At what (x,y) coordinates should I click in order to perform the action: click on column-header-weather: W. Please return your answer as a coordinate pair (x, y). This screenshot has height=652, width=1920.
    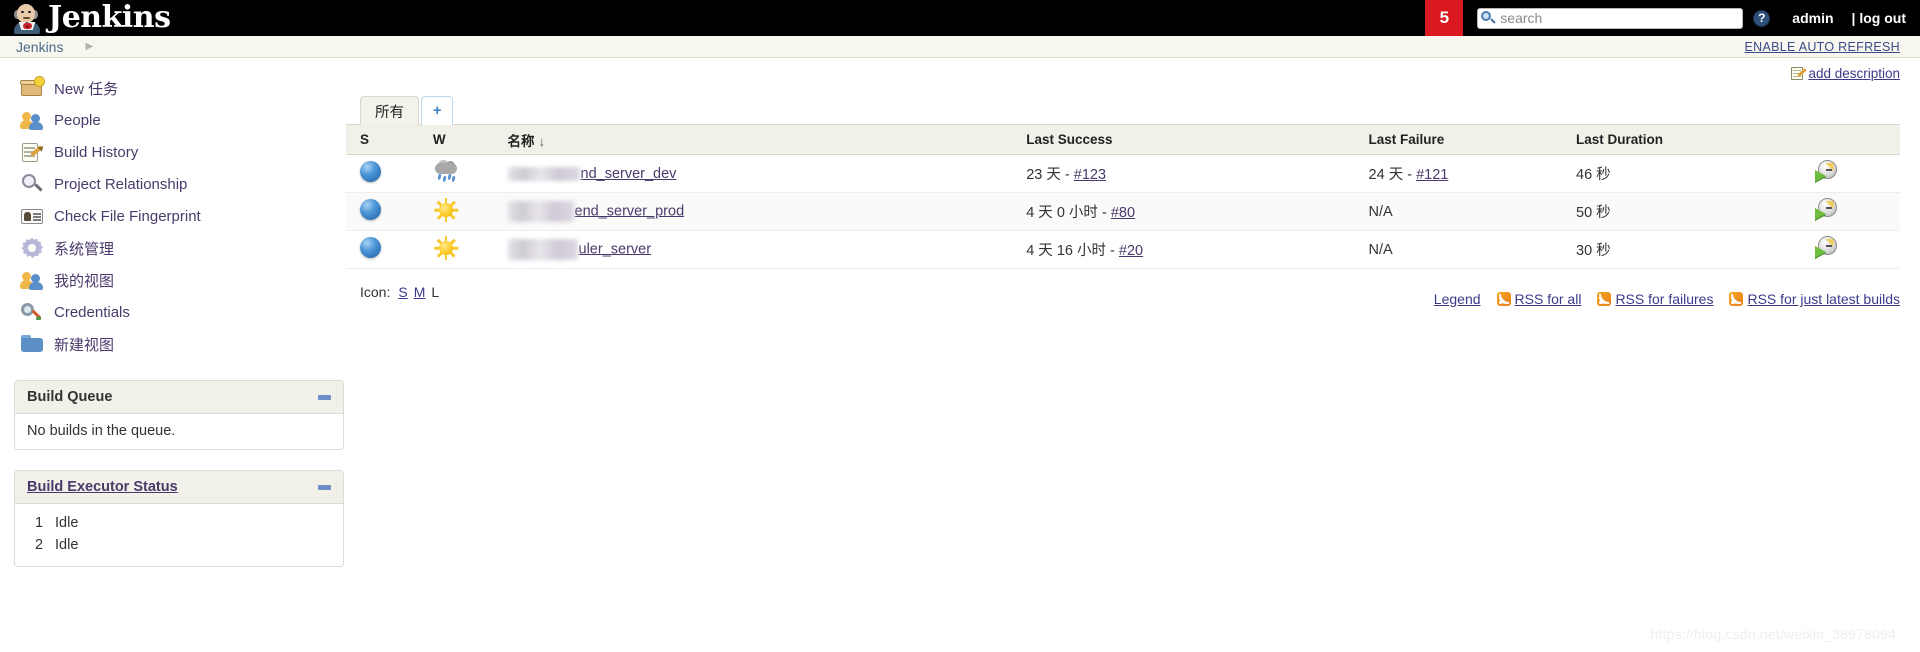
    Looking at the image, I should click on (462, 139).